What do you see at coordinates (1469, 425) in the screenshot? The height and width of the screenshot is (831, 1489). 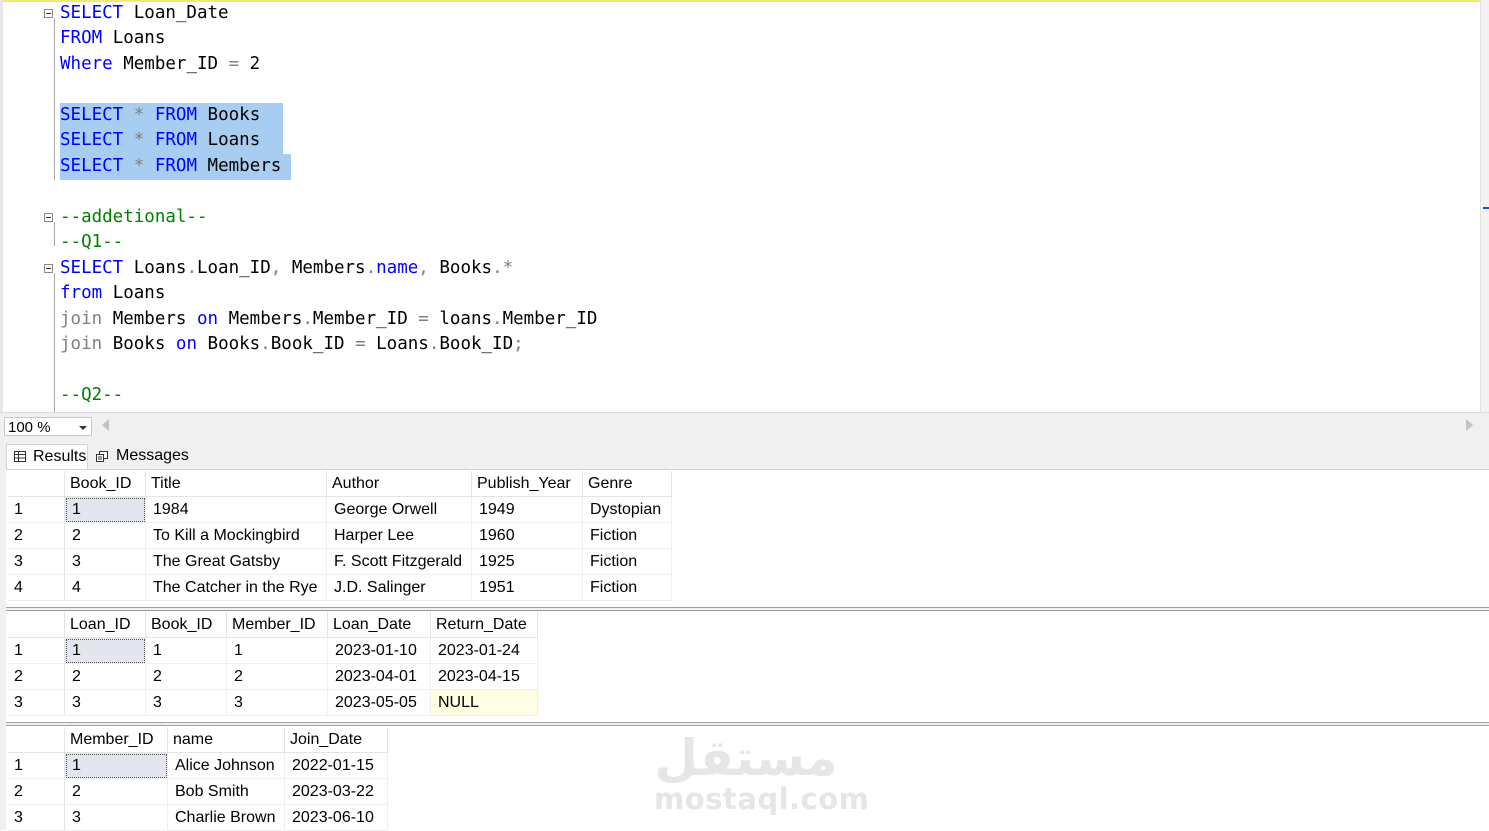 I see `scroll-right-icon` at bounding box center [1469, 425].